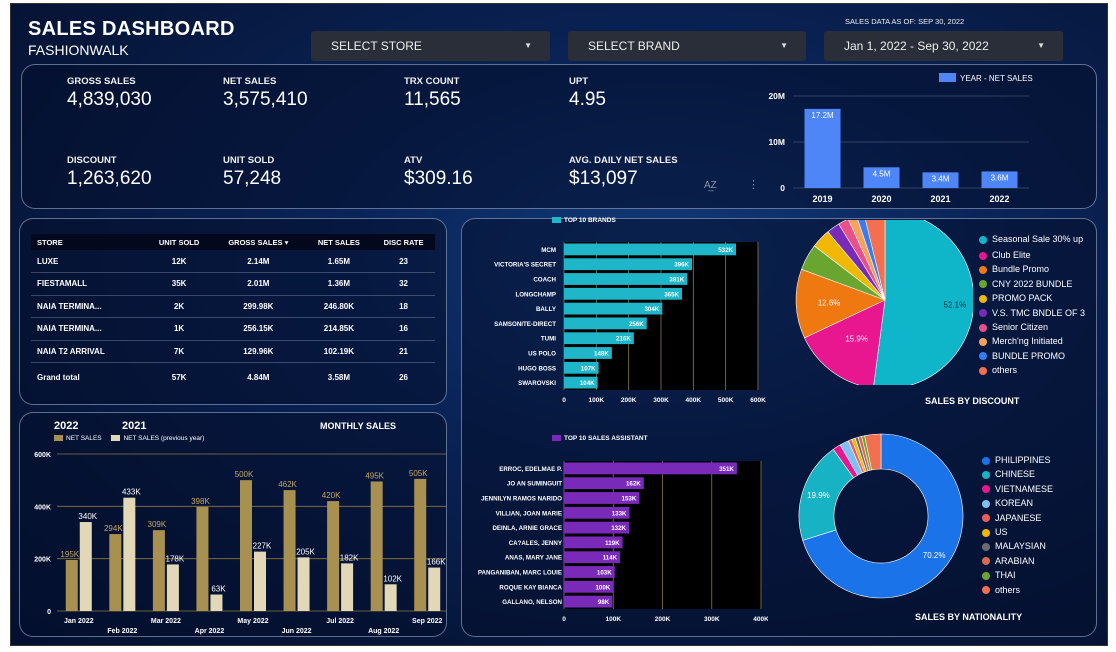 This screenshot has width=1116, height=652. I want to click on category-label: JO AN SUMINGUIT, so click(534, 484).